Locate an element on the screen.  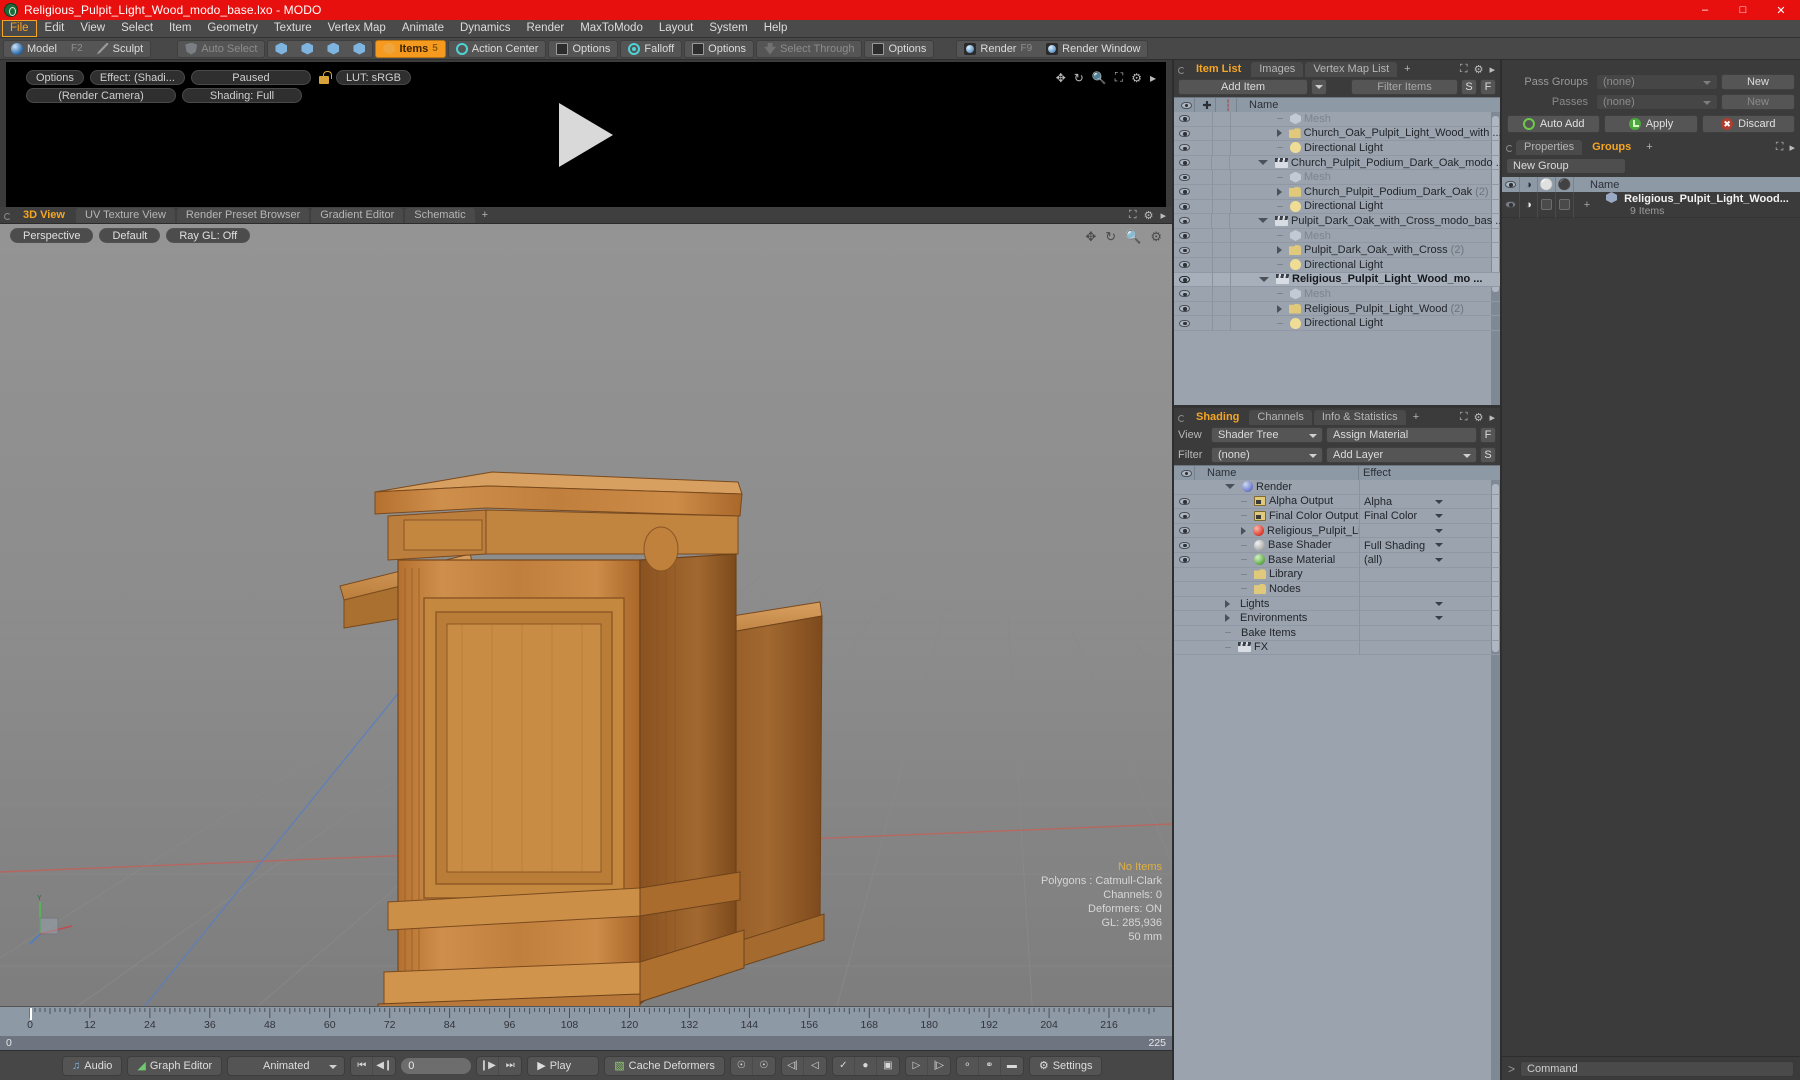
passes-dropdown: (none) is located at coordinates (1657, 102).